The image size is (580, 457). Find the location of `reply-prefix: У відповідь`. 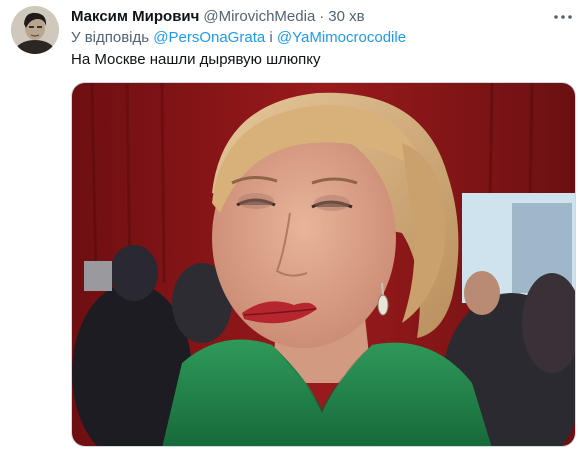

reply-prefix: У відповідь is located at coordinates (110, 37).